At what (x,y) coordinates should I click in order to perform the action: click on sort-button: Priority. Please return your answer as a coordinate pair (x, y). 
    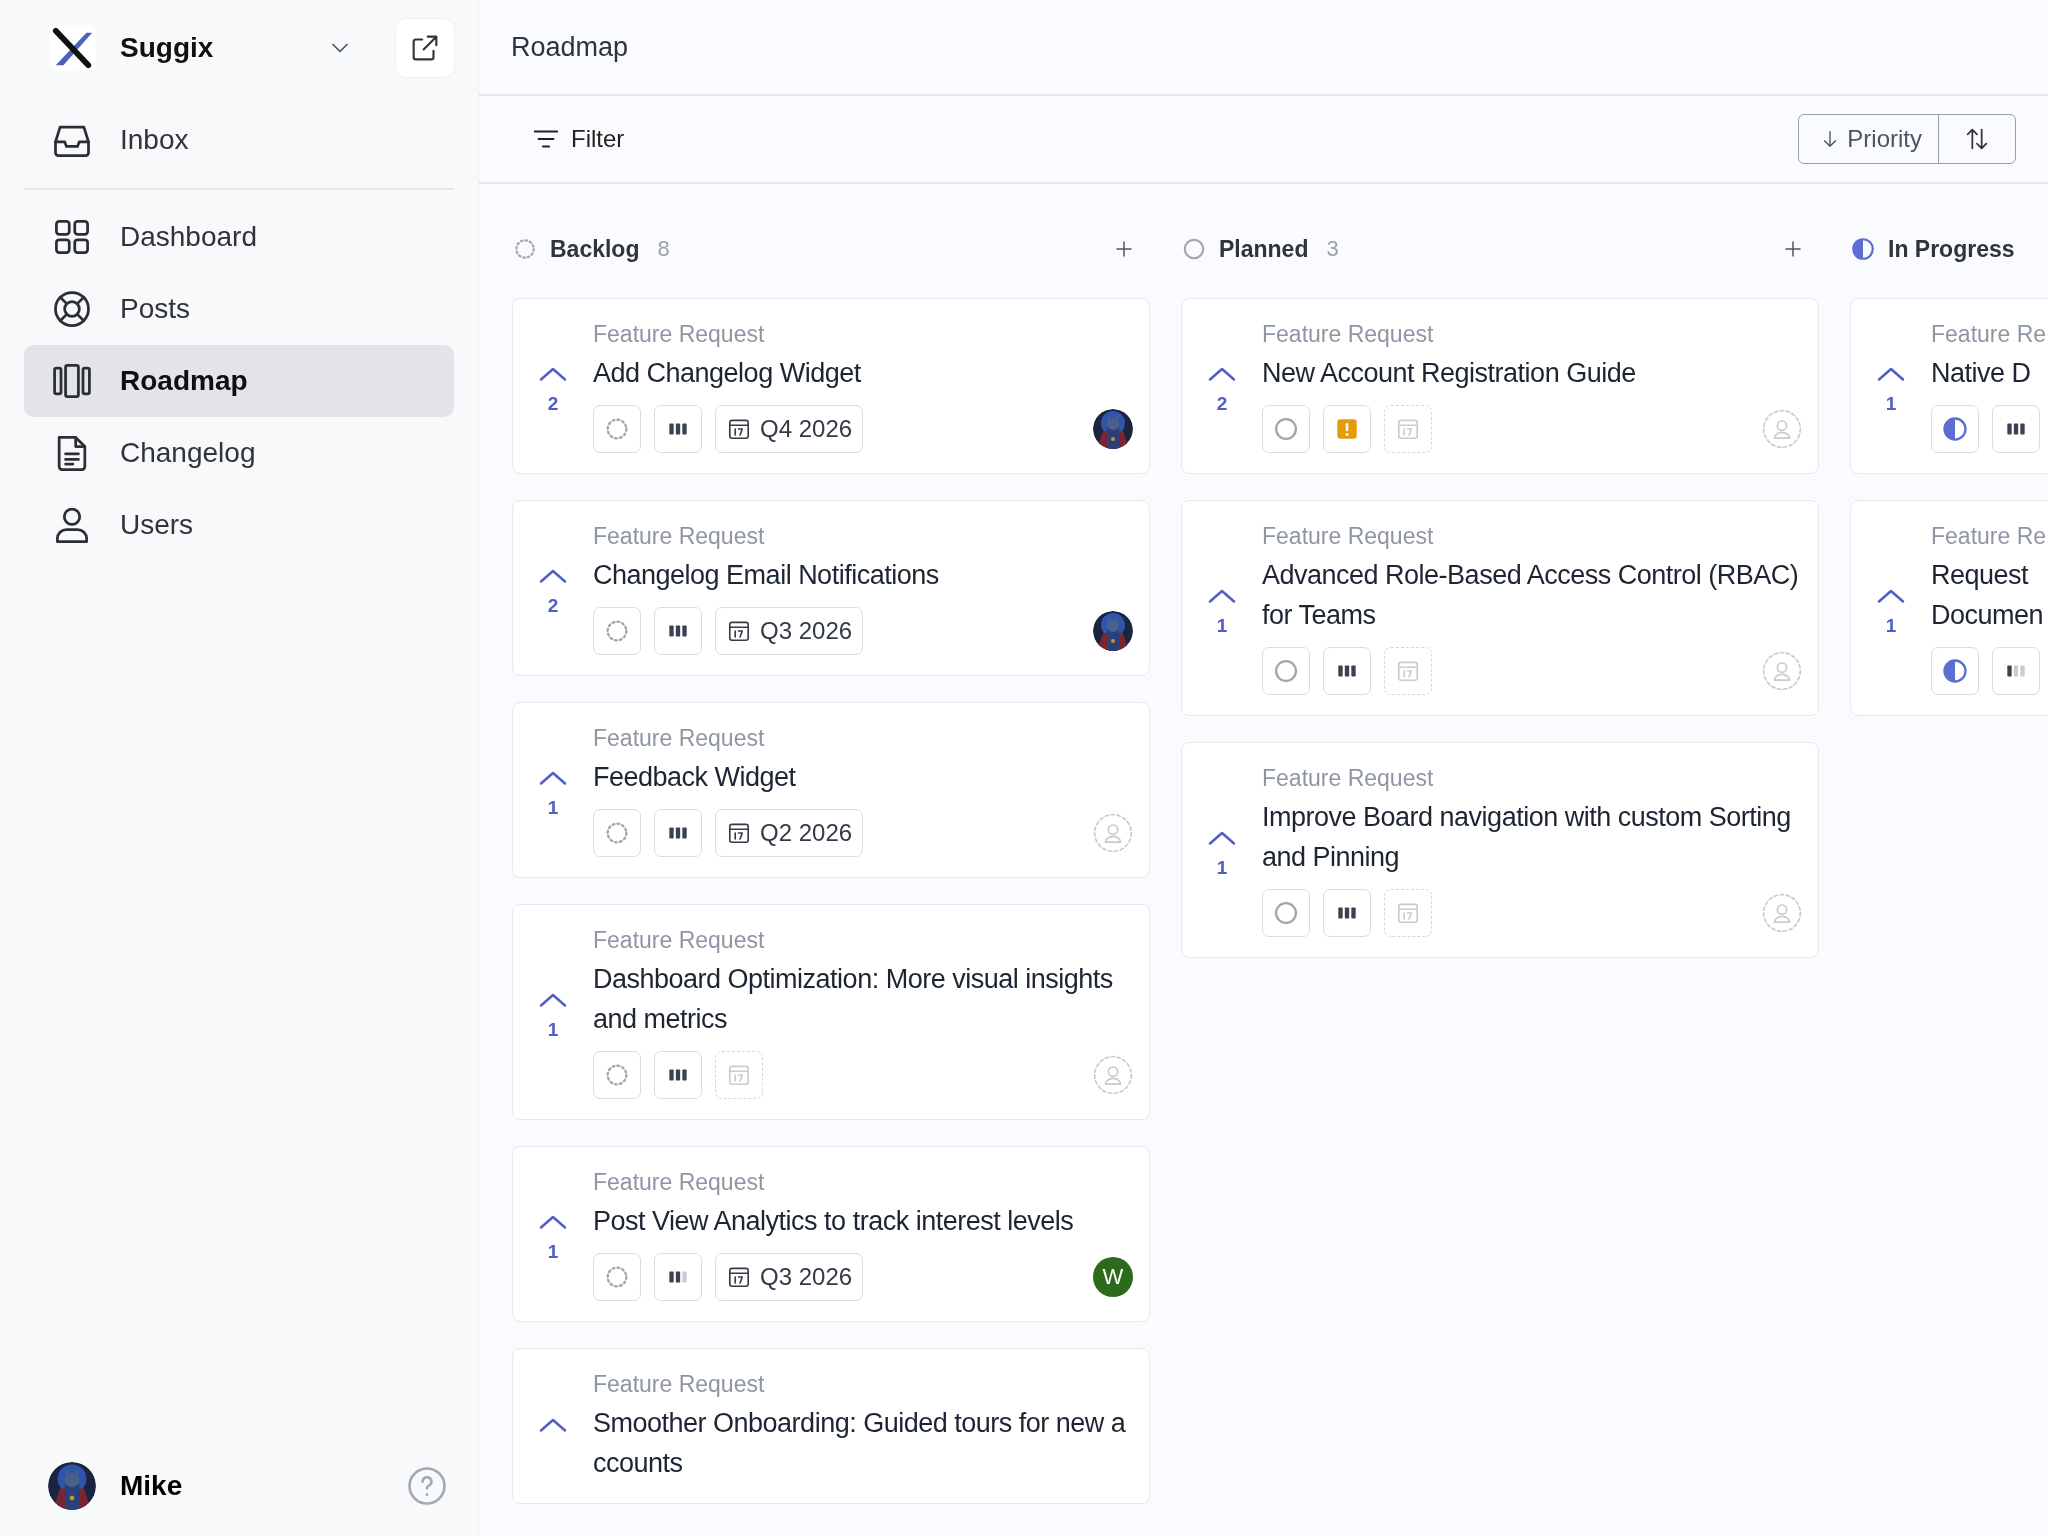
    Looking at the image, I should click on (1868, 139).